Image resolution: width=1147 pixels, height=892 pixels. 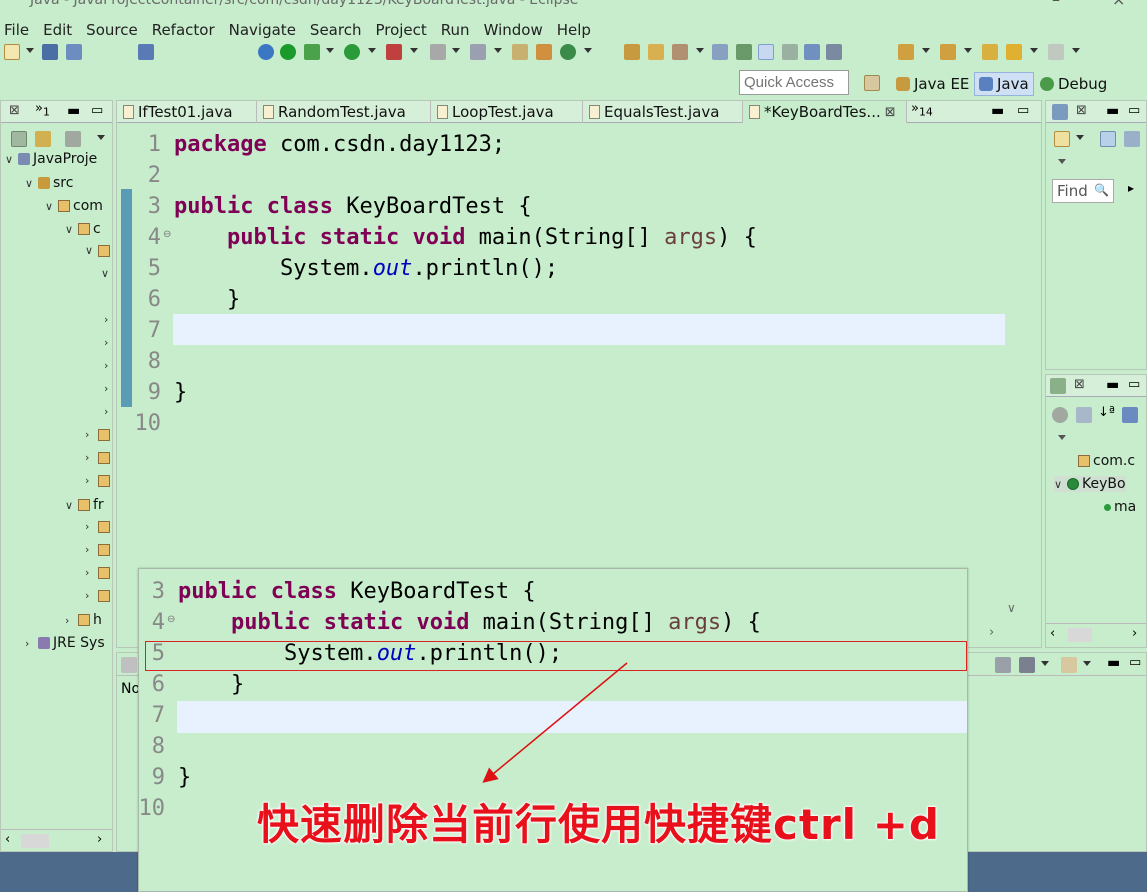 I want to click on open-task-icon, so click(x=656, y=52).